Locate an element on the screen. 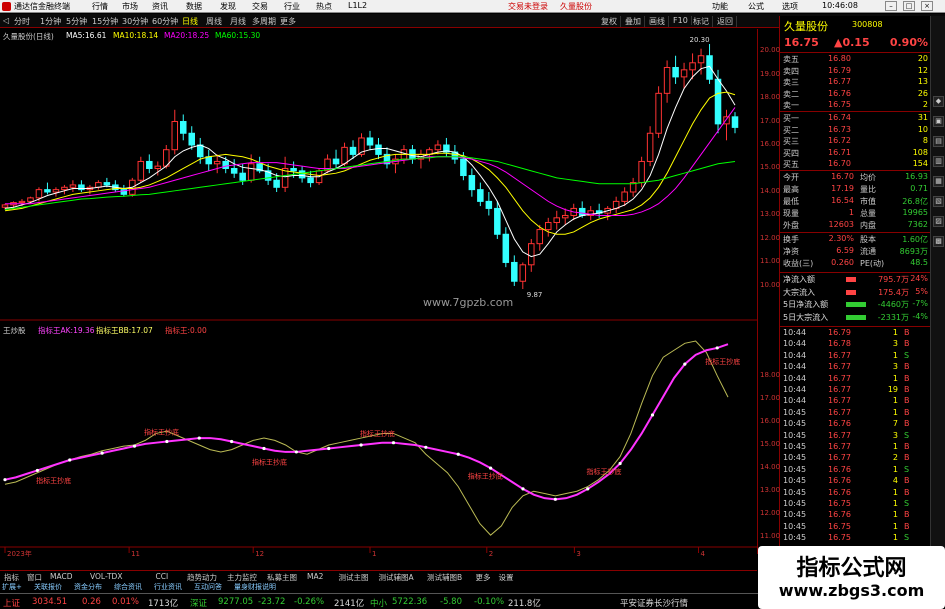 The height and width of the screenshot is (609, 945). extension-tab: 关联报价 is located at coordinates (48, 587).